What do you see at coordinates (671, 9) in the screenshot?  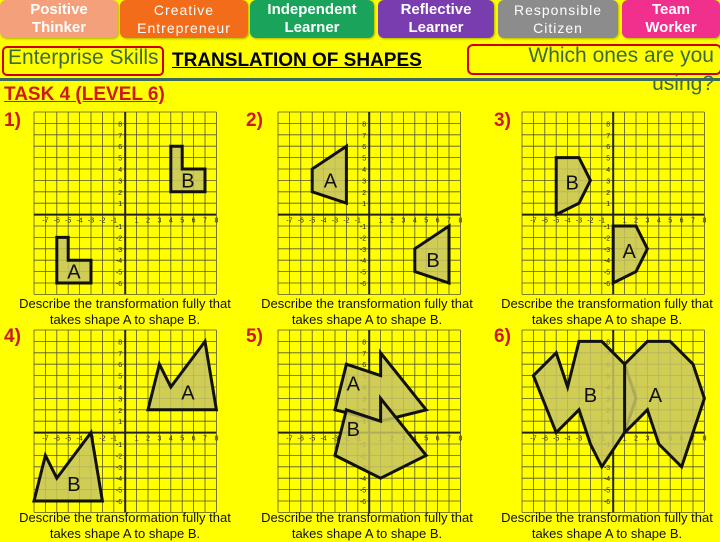 I see `tab-label-line1: Team` at bounding box center [671, 9].